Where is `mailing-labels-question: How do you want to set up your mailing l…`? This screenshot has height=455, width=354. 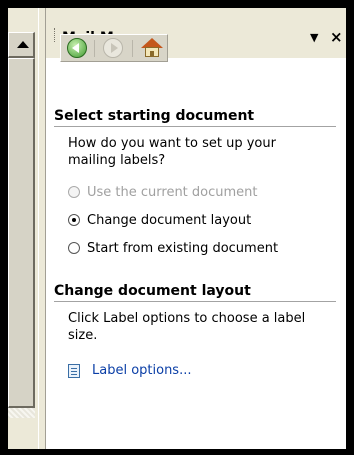
mailing-labels-question: How do you want to set up your mailing l… is located at coordinates (172, 152).